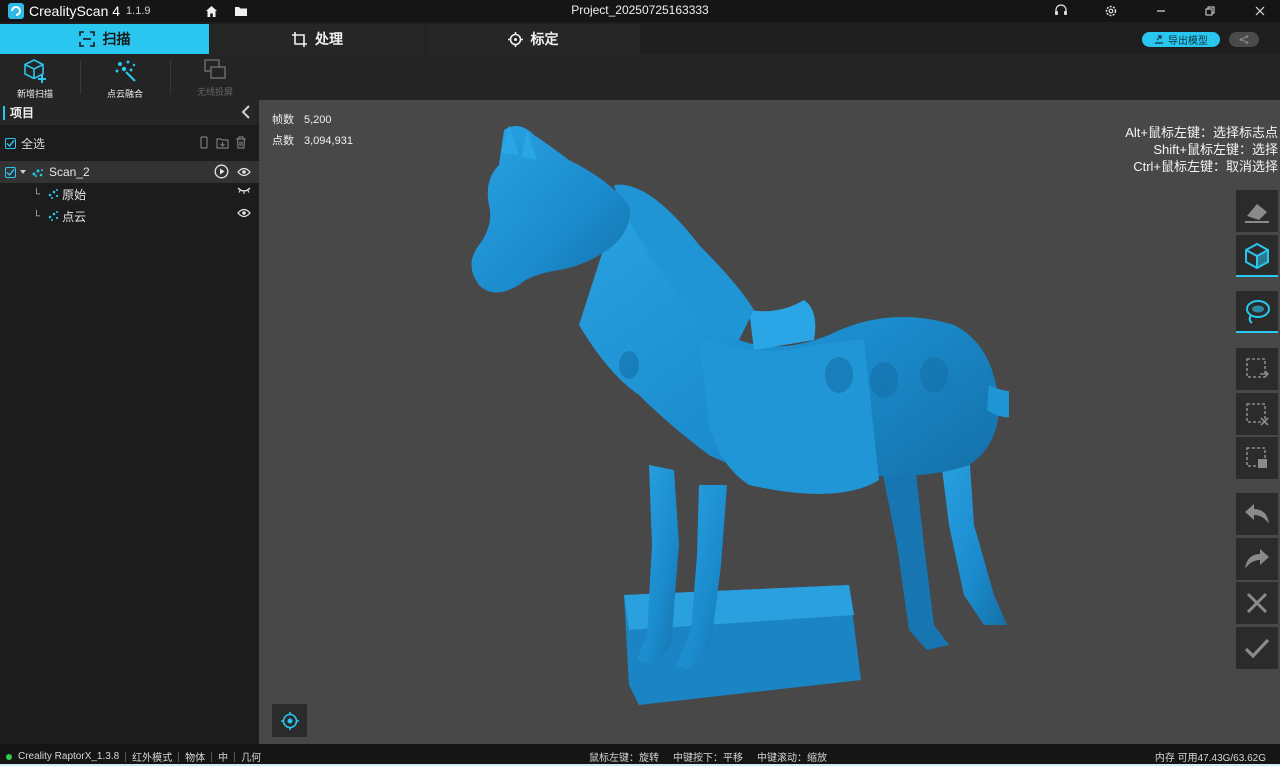  I want to click on lasso-icon, so click(1258, 312).